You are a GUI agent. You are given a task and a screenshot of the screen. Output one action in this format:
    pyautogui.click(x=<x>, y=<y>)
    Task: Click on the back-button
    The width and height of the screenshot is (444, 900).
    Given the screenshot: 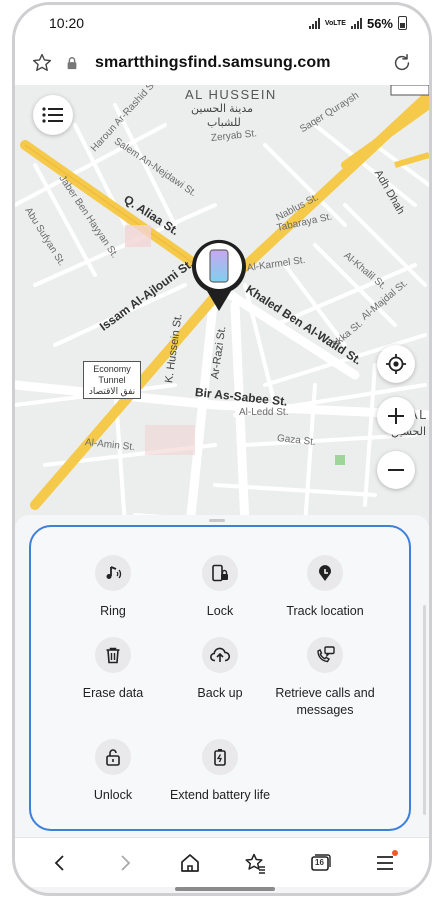 What is the action you would take?
    pyautogui.click(x=60, y=863)
    